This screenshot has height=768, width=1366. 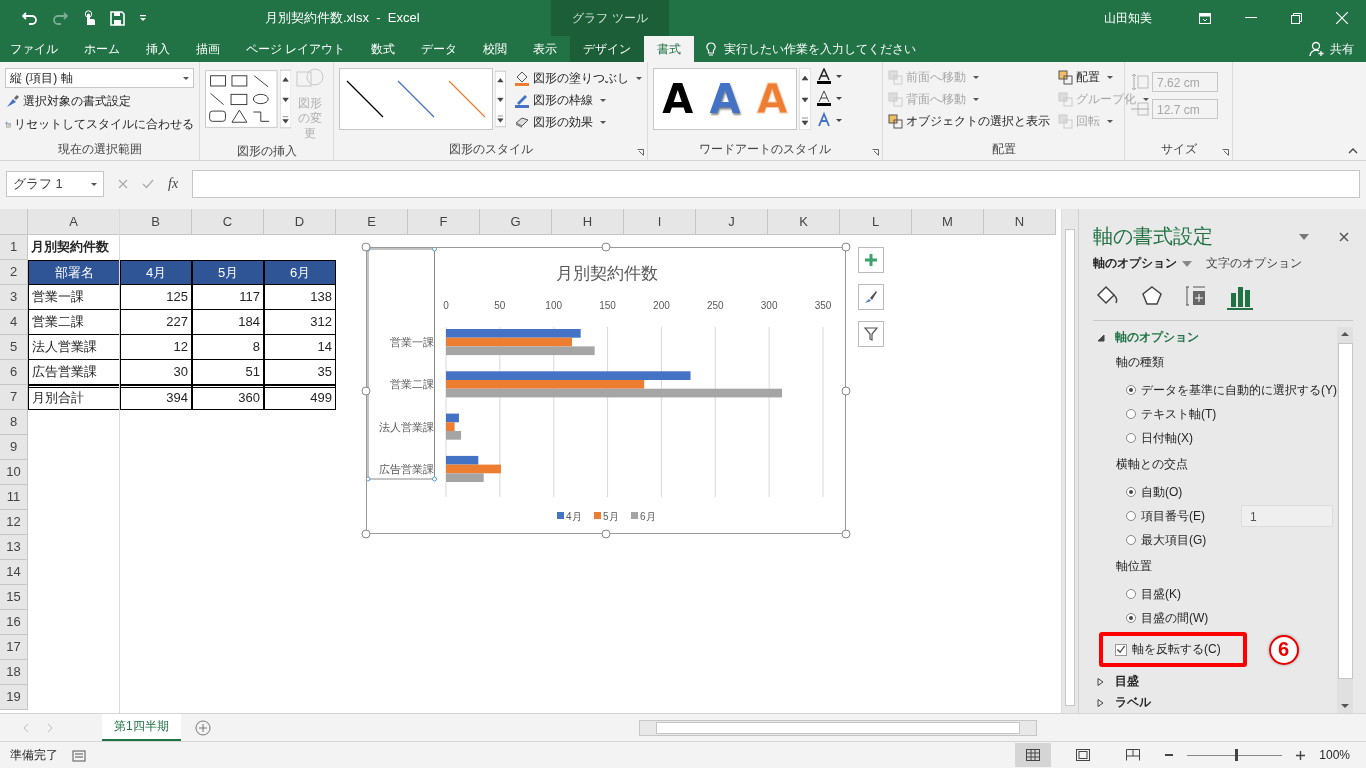 I want to click on text-effects-icon, so click(x=830, y=120).